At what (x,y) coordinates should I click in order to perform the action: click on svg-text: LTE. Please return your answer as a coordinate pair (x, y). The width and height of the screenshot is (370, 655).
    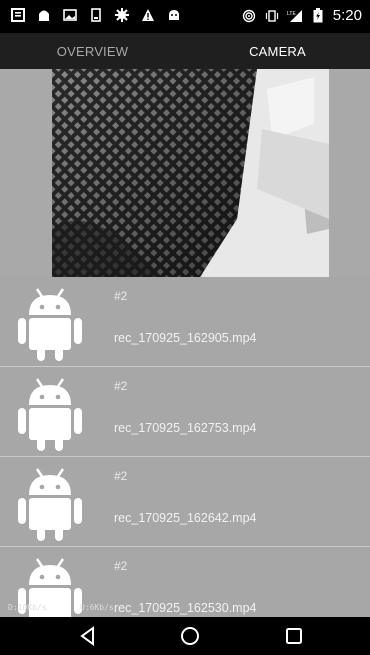
    Looking at the image, I should click on (291, 14).